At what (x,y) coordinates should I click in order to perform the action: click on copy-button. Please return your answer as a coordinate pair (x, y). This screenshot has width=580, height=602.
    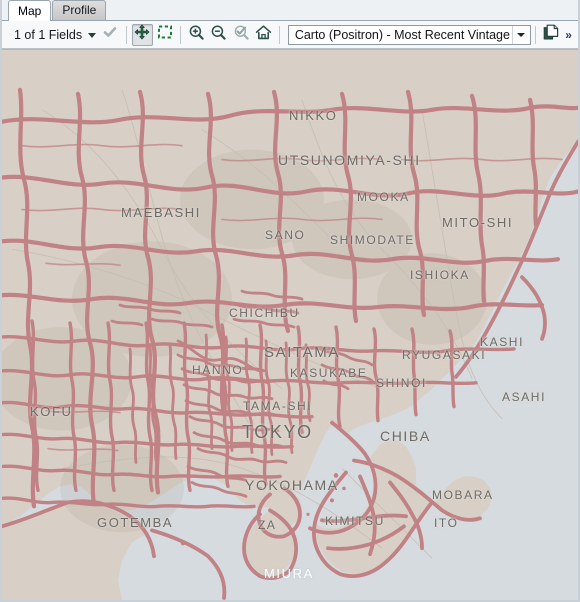
    Looking at the image, I should click on (551, 35).